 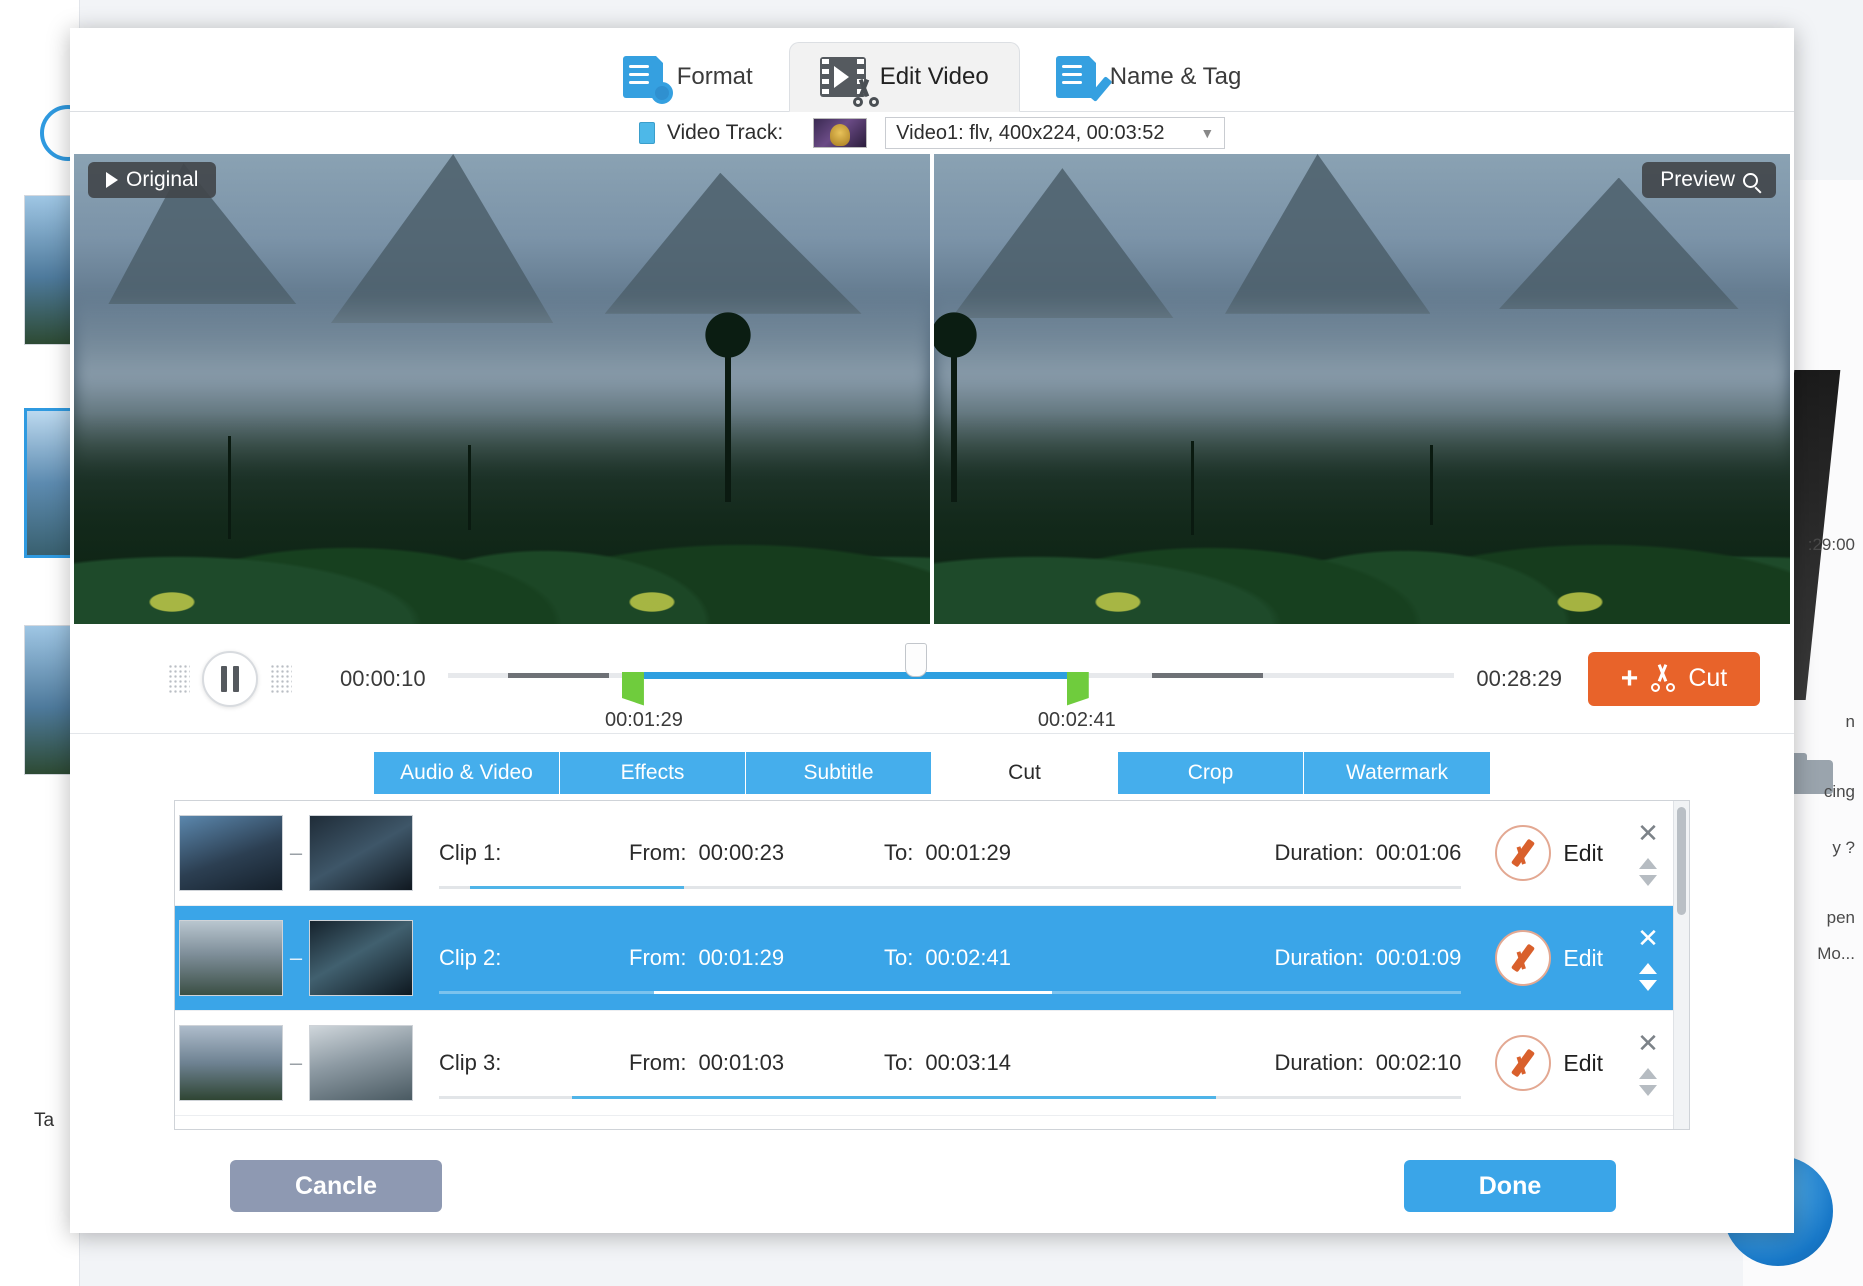 What do you see at coordinates (932, 1186) in the screenshot?
I see `dialog-footer: Cancle Done` at bounding box center [932, 1186].